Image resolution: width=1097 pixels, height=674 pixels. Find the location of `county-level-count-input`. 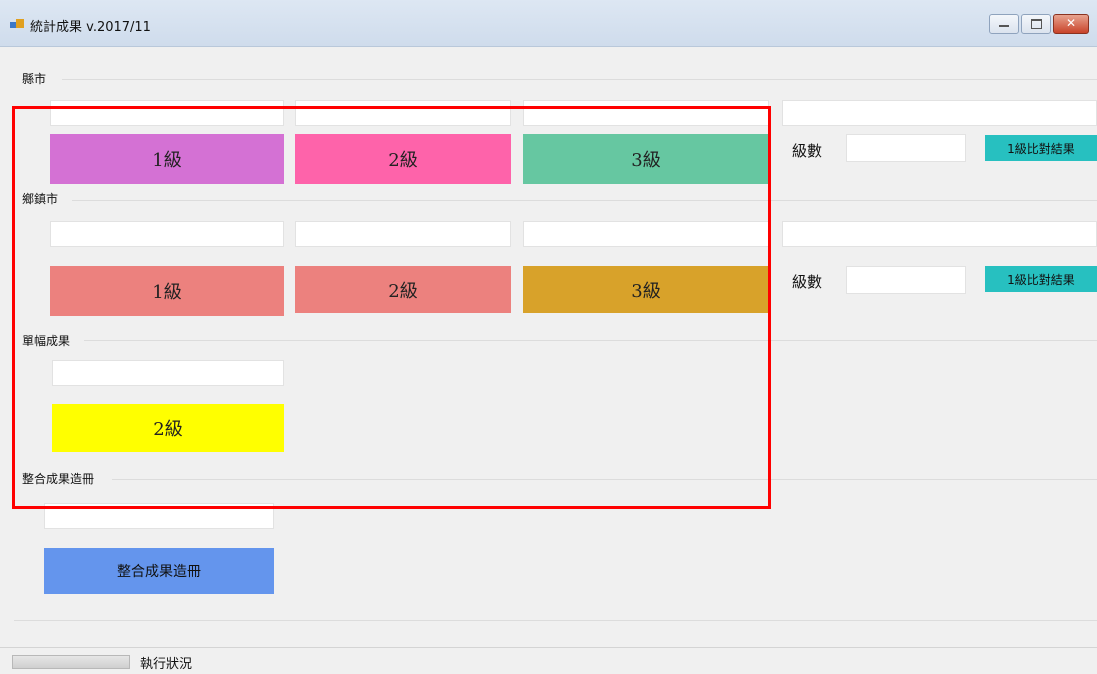

county-level-count-input is located at coordinates (906, 148).